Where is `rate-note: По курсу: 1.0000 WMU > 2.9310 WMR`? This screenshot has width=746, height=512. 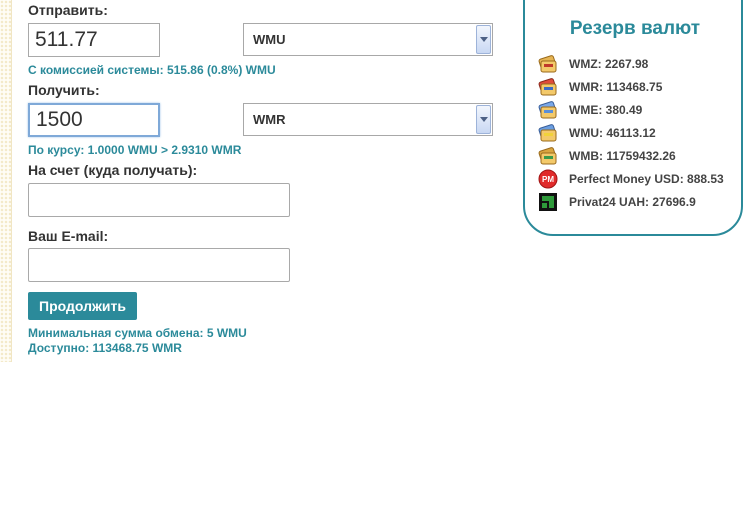 rate-note: По курсу: 1.0000 WMU > 2.9310 WMR is located at coordinates (135, 150).